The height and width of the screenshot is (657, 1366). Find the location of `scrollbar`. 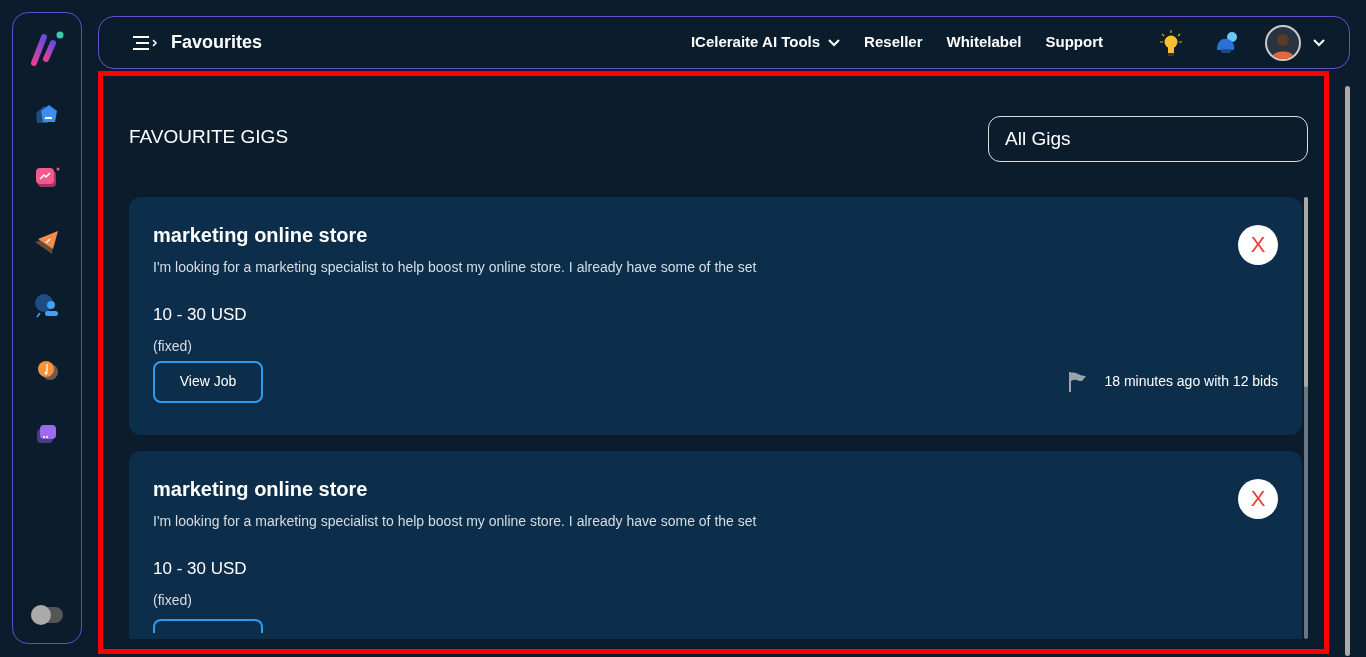

scrollbar is located at coordinates (1306, 418).